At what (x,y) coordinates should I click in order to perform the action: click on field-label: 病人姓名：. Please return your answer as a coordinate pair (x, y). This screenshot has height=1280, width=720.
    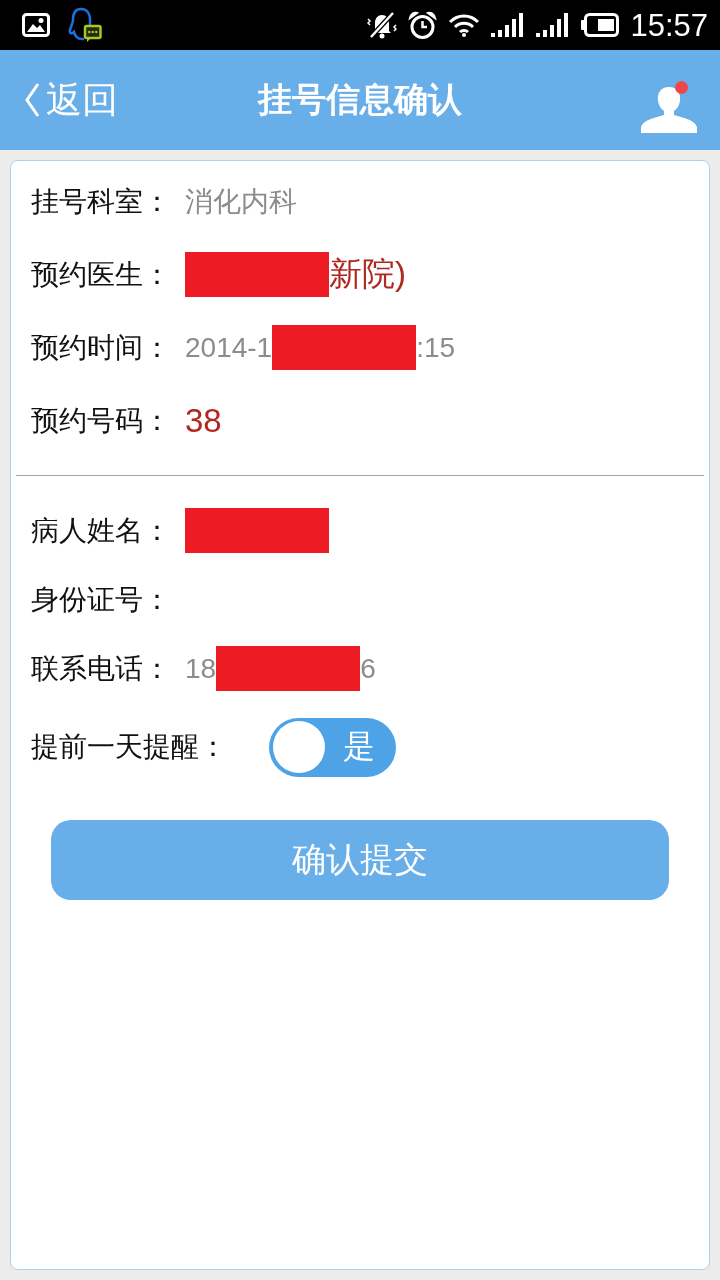
    Looking at the image, I should click on (101, 530).